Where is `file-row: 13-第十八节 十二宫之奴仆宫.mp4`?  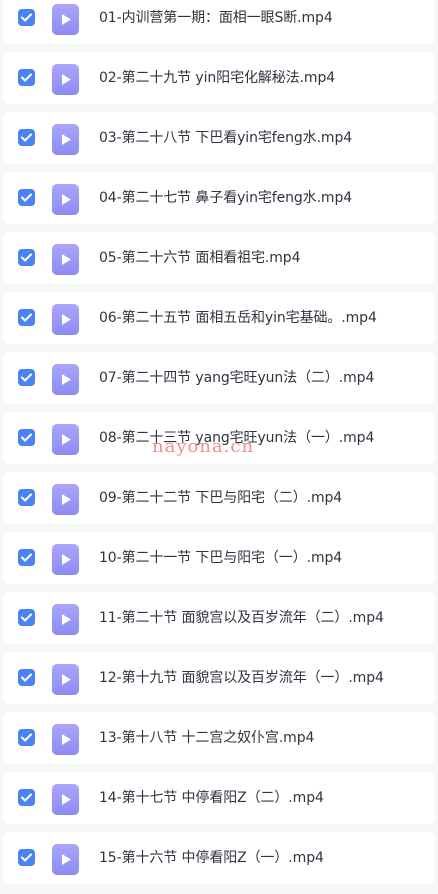
file-row: 13-第十八节 十二宫之奴仆宫.mp4 is located at coordinates (219, 738).